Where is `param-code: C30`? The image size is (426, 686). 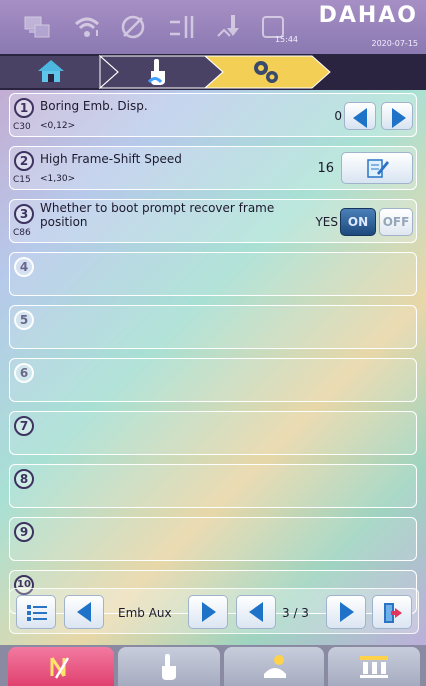 param-code: C30 is located at coordinates (22, 127).